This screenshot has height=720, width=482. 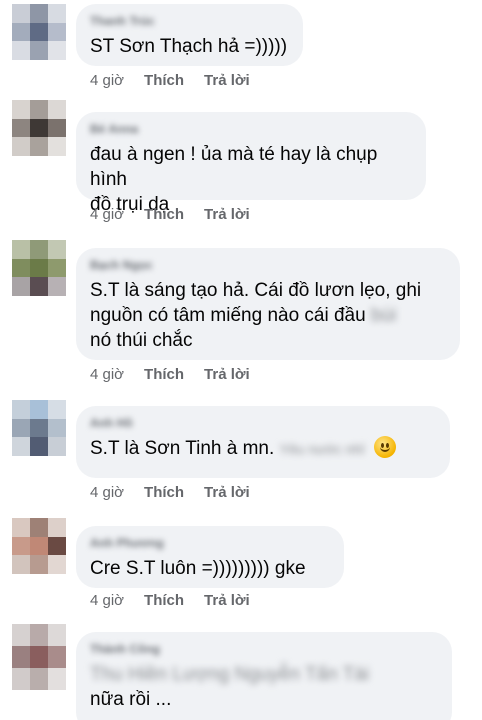 What do you see at coordinates (256, 290) in the screenshot?
I see `comment-text-line: S.T là sáng tạo hả. Cái đồ lươn lẹo, ghi` at bounding box center [256, 290].